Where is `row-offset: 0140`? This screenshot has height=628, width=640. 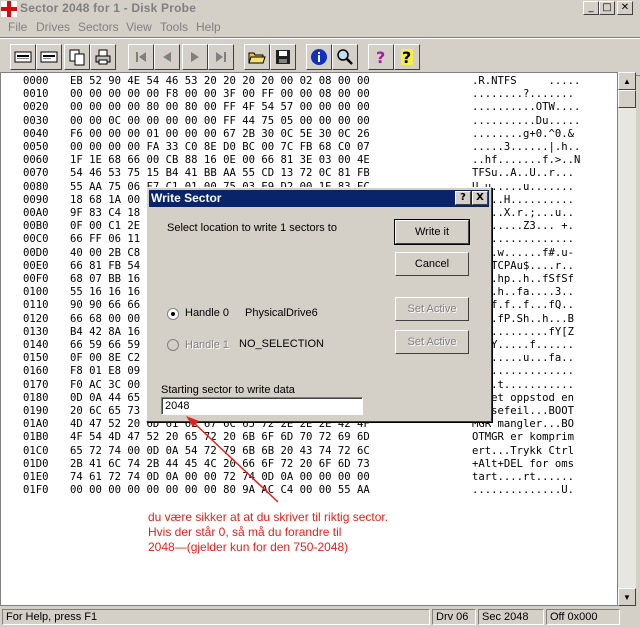
row-offset: 0140 is located at coordinates (36, 345).